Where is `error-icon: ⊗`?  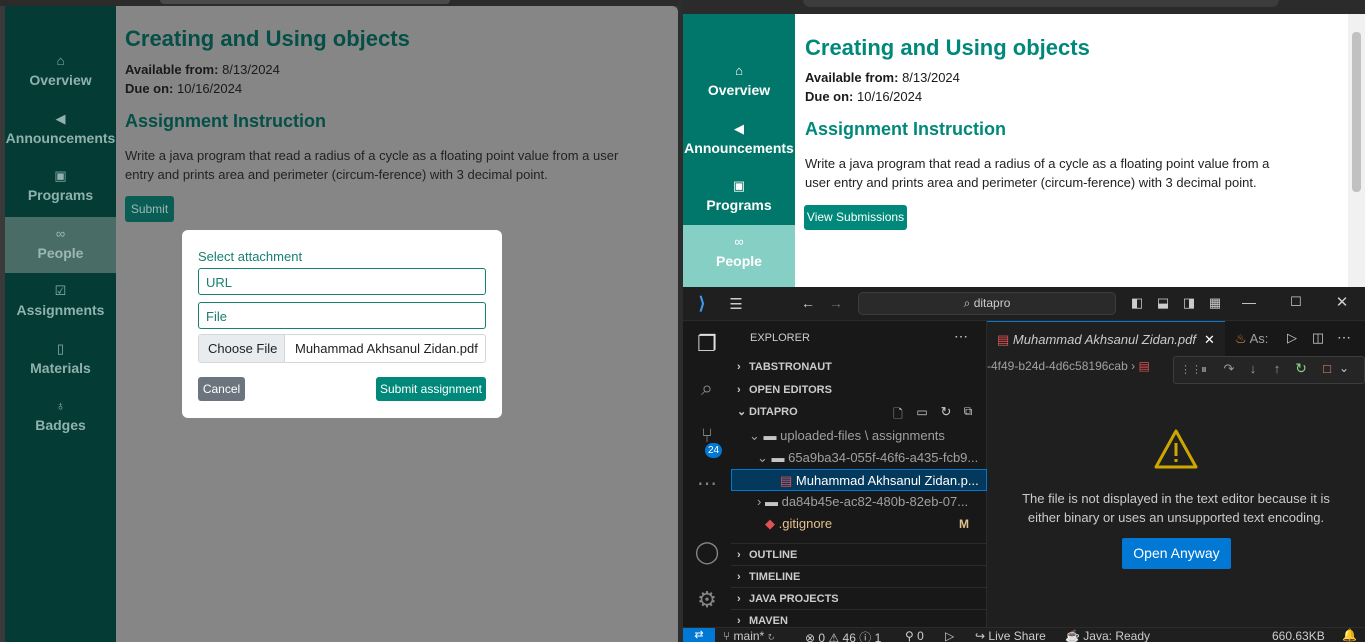 error-icon: ⊗ is located at coordinates (810, 636).